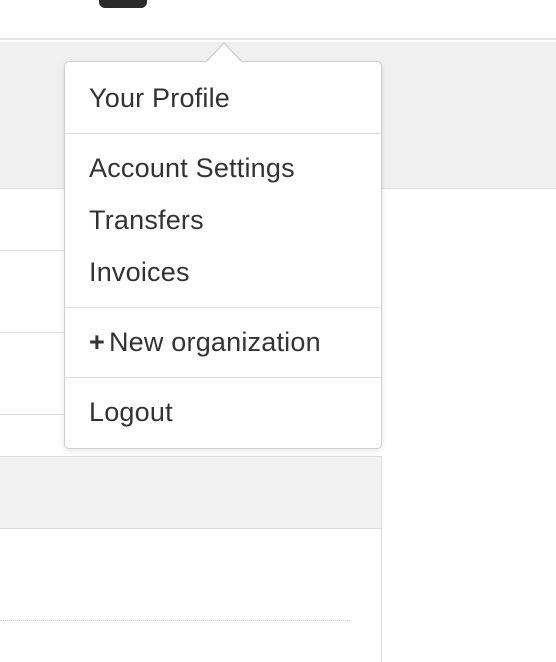  What do you see at coordinates (97, 342) in the screenshot?
I see `plus-icon: +` at bounding box center [97, 342].